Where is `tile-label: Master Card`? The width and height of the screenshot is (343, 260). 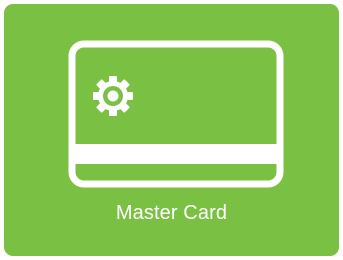 tile-label: Master Card is located at coordinates (171, 213).